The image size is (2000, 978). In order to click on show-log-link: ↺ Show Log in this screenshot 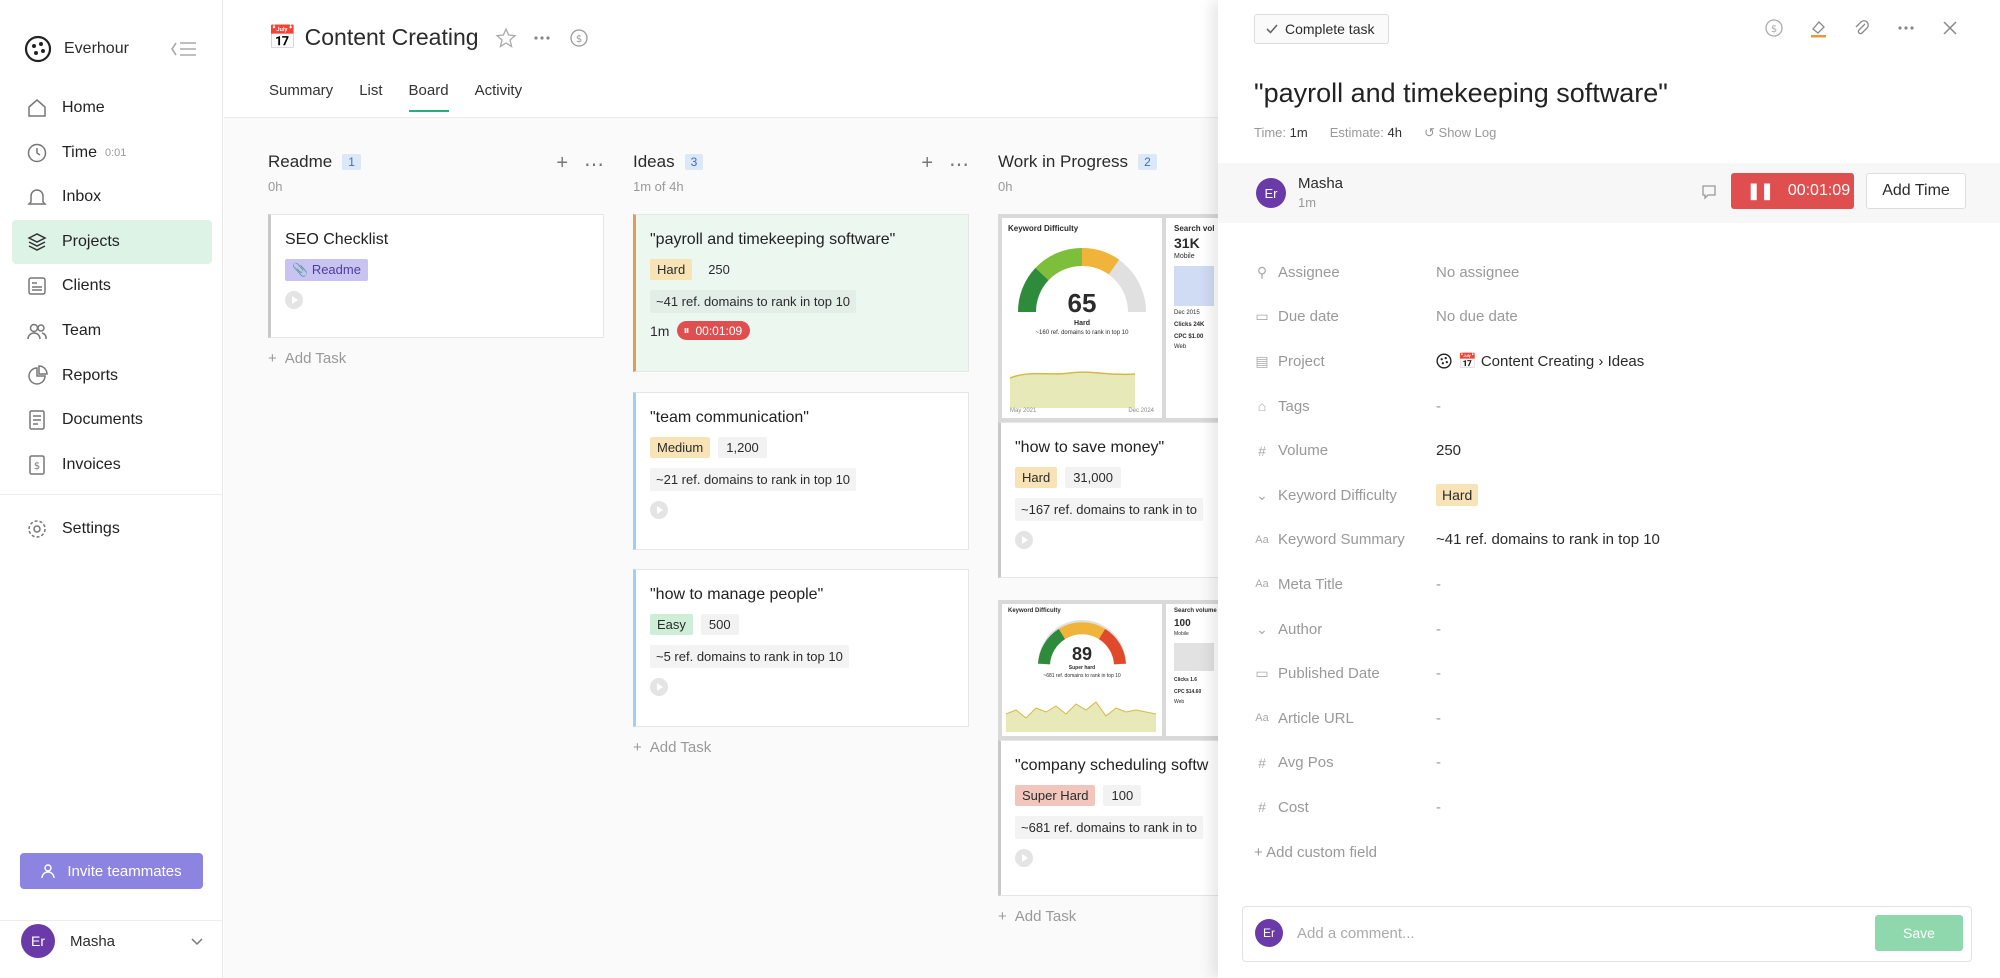, I will do `click(1460, 133)`.